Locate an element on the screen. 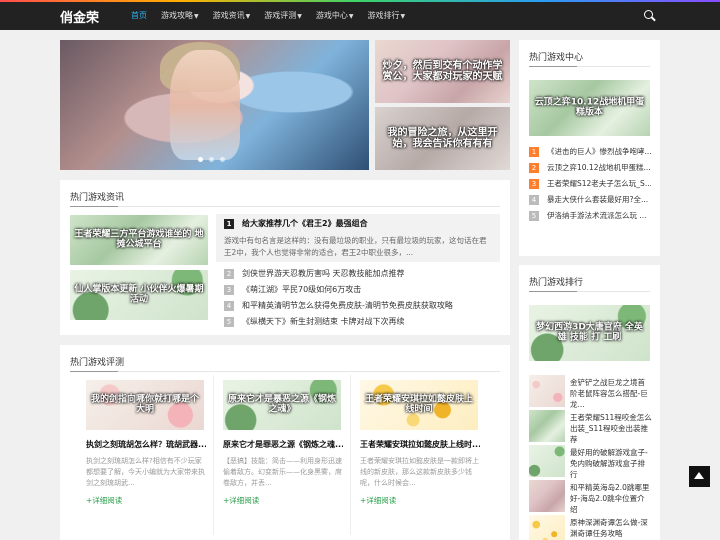 Image resolution: width=720 pixels, height=540 pixels. nav-item-news: 游戏资讯▼ is located at coordinates (232, 16).